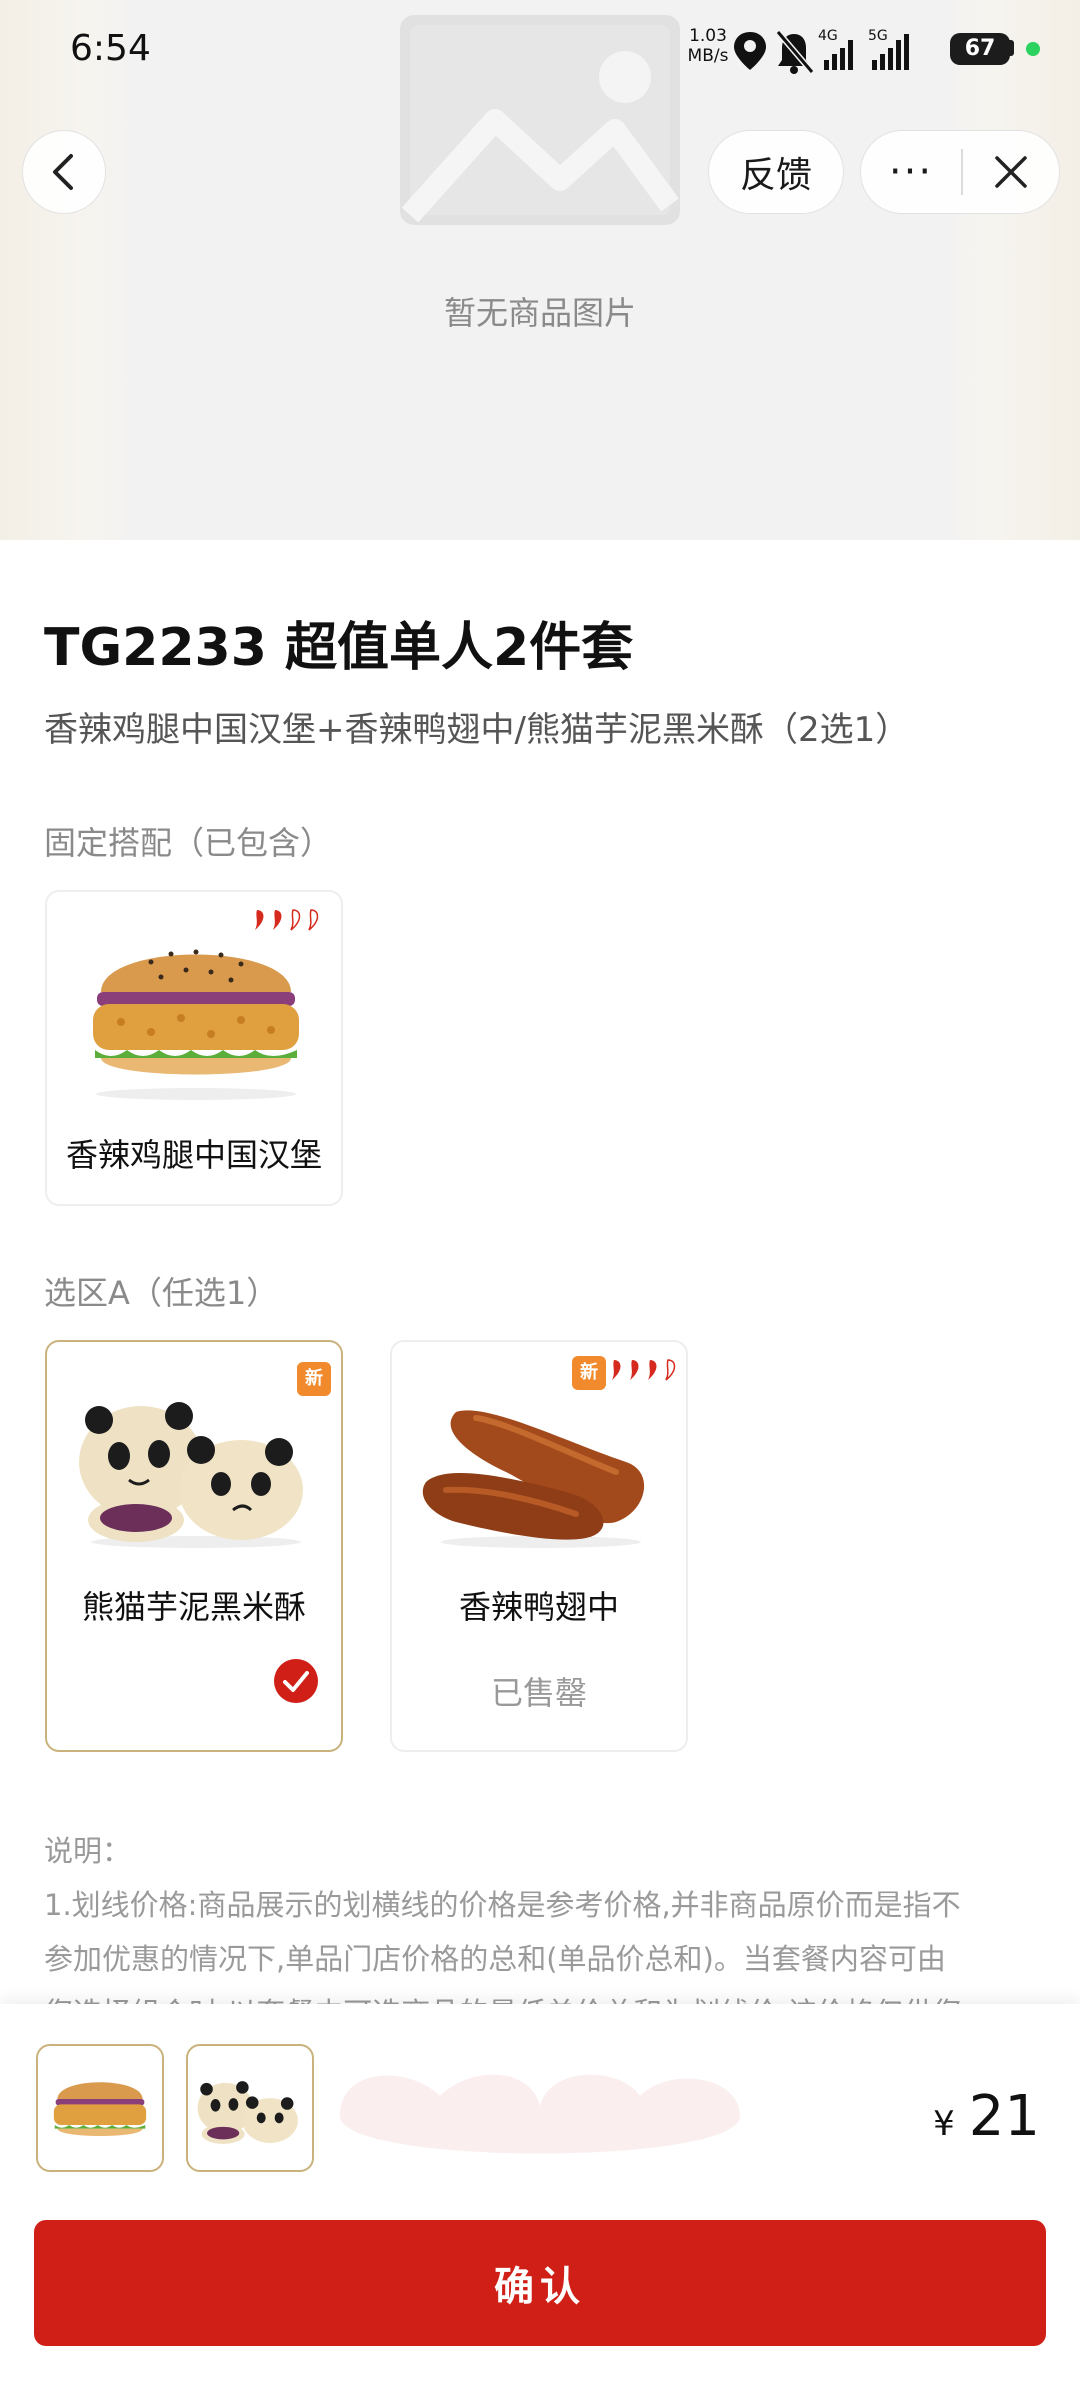  I want to click on status-icons: 4G 5G, so click(821, 51).